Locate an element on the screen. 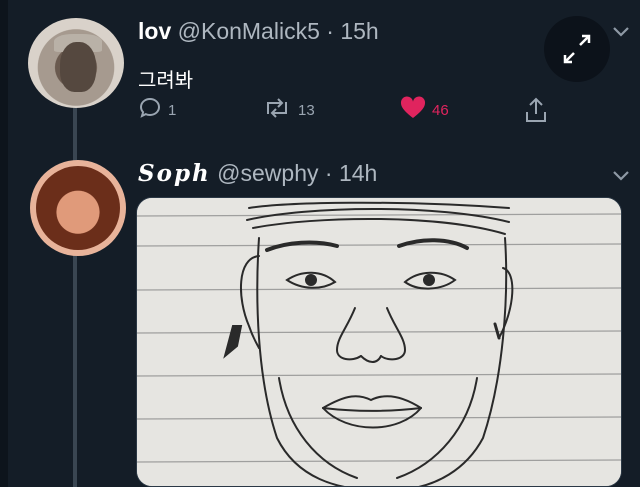 The image size is (640, 487). expand-icon is located at coordinates (577, 60).